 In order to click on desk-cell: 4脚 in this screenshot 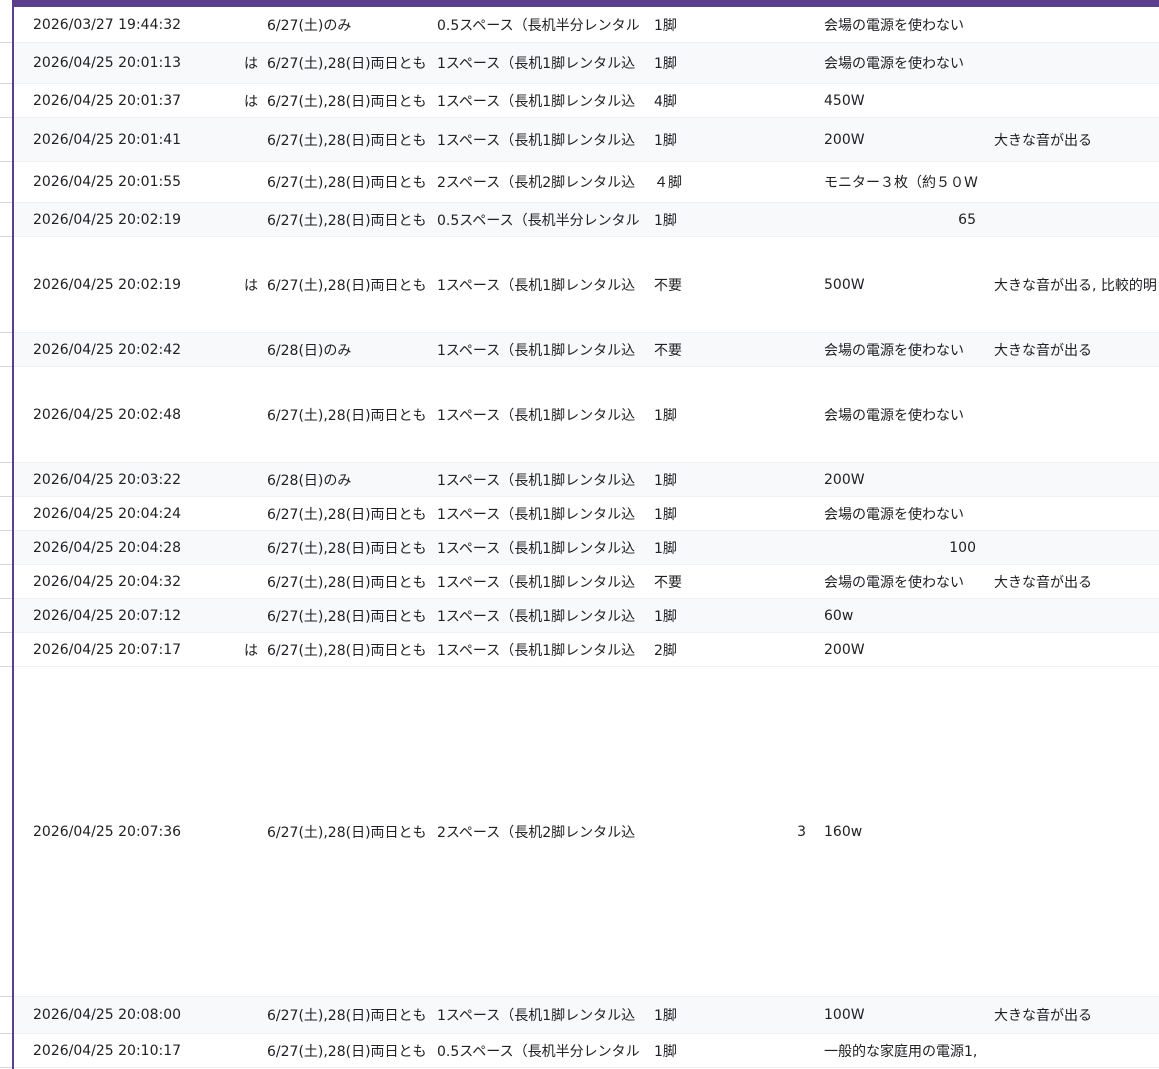, I will do `click(694, 100)`.